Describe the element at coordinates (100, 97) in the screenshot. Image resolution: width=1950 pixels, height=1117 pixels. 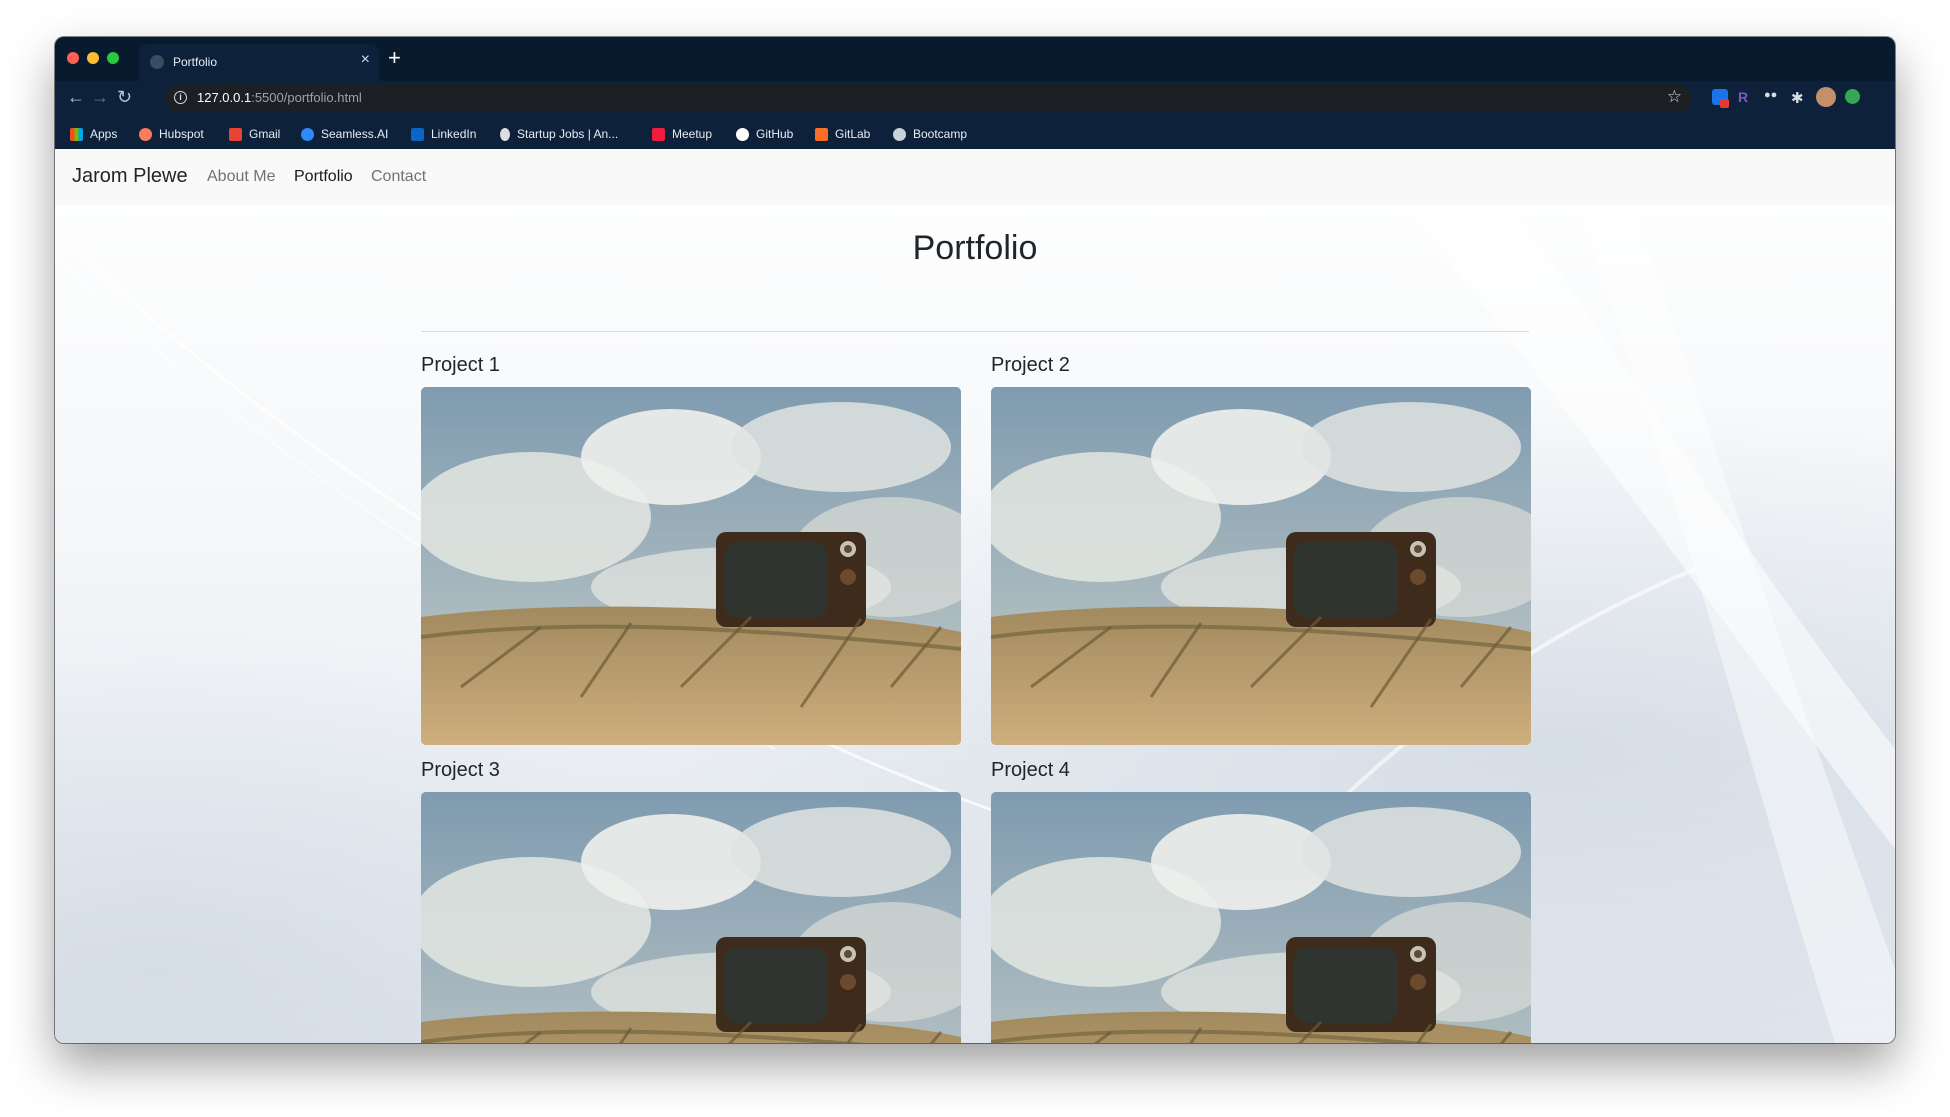
I see `forward-arrow-icon: →` at that location.